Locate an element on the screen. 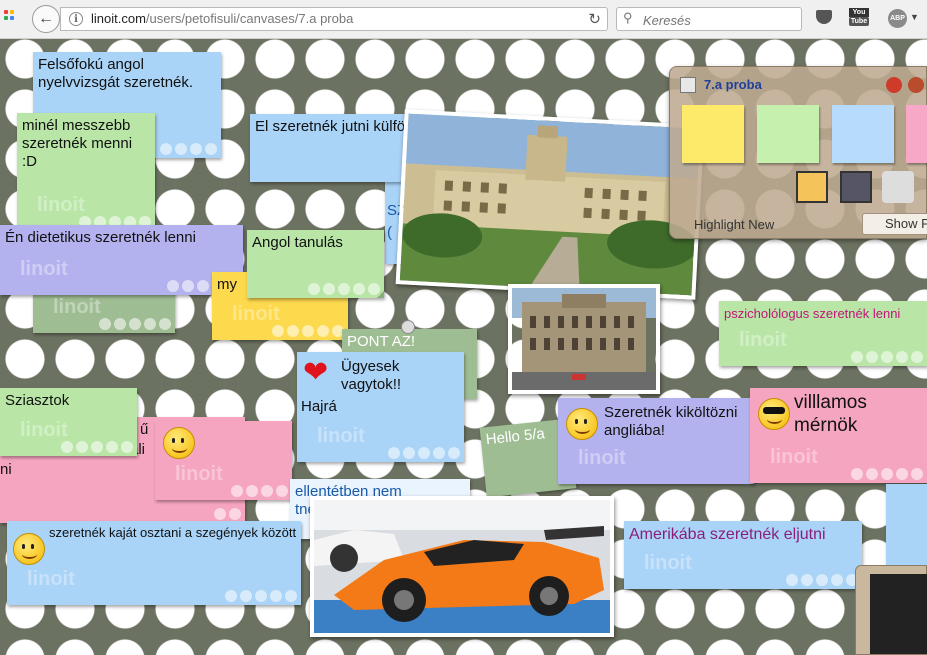  canvas-panel: 7.a proba Highlight New Show P is located at coordinates (798, 152).